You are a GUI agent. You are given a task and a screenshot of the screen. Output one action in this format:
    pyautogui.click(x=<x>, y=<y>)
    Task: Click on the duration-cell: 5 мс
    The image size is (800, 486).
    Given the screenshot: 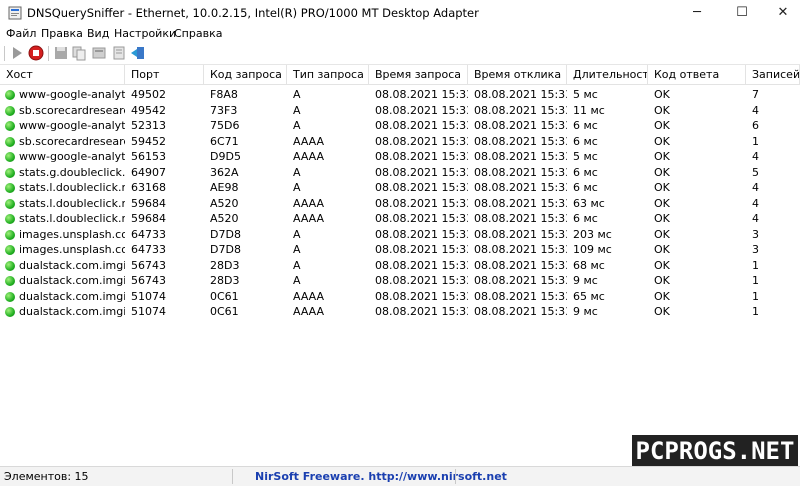 What is the action you would take?
    pyautogui.click(x=585, y=156)
    